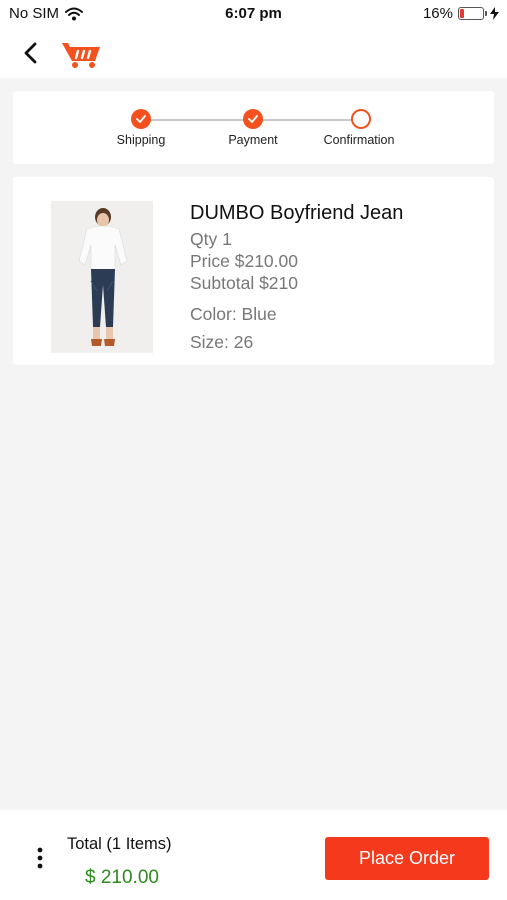 The image size is (507, 900). I want to click on battery-icon, so click(472, 13).